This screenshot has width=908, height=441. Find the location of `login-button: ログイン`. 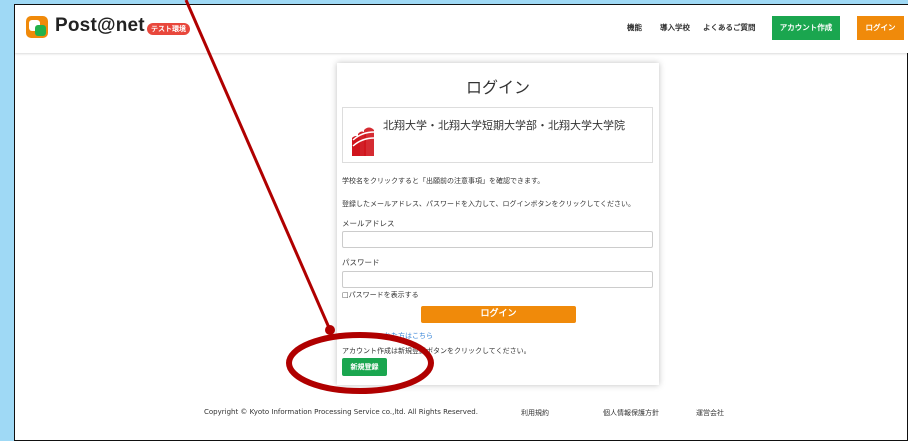

login-button: ログイン is located at coordinates (498, 314).